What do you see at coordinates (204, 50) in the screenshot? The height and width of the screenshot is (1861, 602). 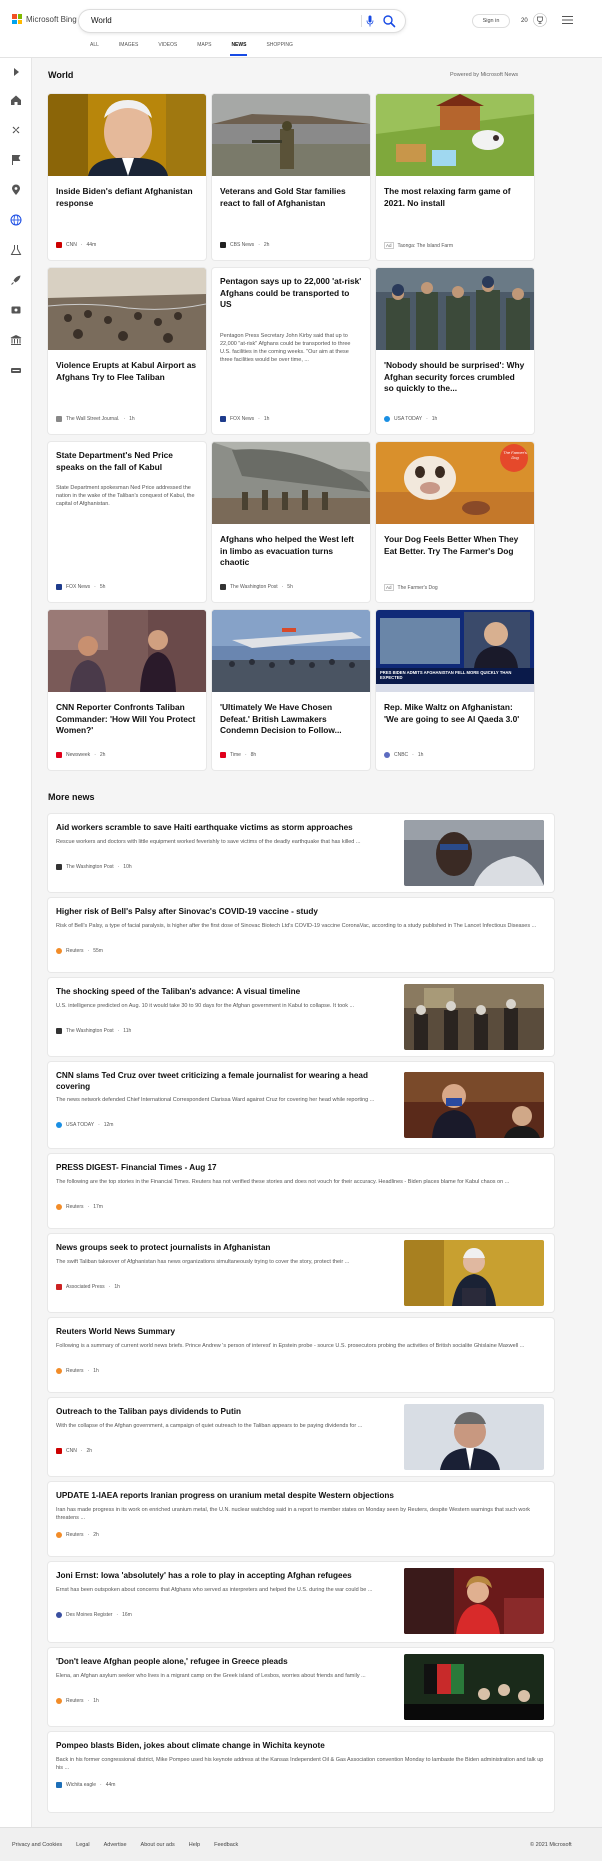 I see `tab-maps: MAPS` at bounding box center [204, 50].